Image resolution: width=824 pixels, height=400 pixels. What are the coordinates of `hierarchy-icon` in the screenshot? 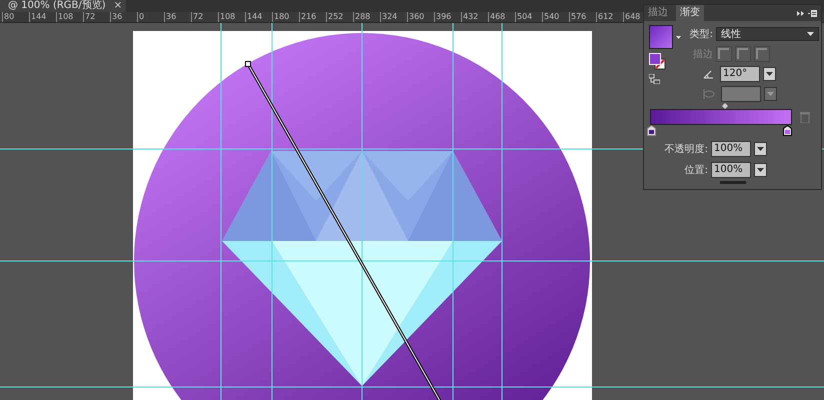 It's located at (654, 79).